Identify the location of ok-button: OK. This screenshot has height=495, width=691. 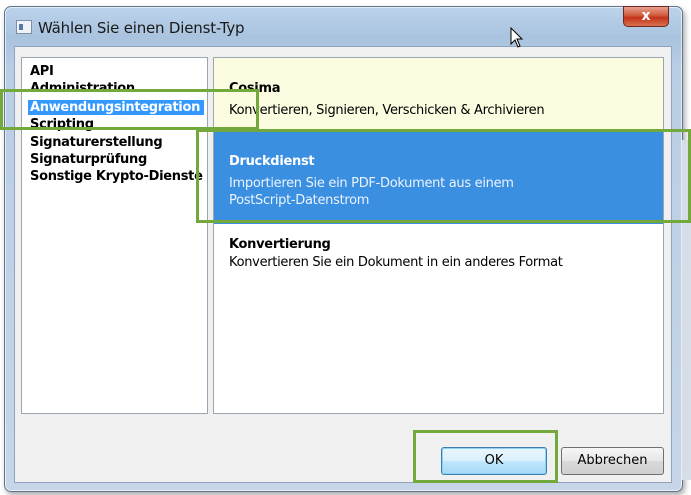
(494, 461).